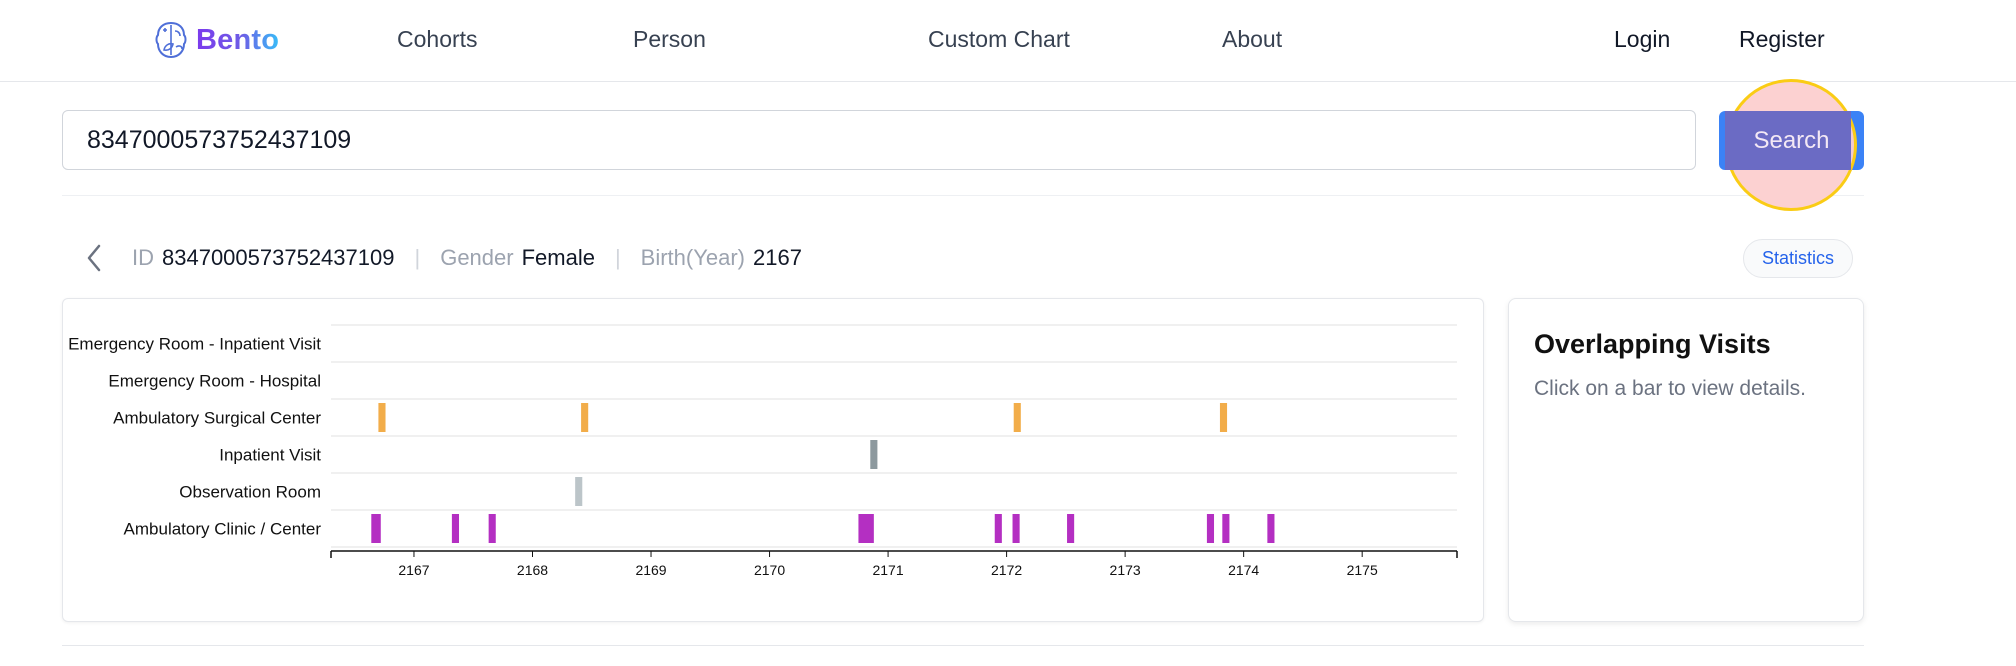 Image resolution: width=2016 pixels, height=666 pixels. Describe the element at coordinates (250, 492) in the screenshot. I see `row-label: Observation Room` at that location.